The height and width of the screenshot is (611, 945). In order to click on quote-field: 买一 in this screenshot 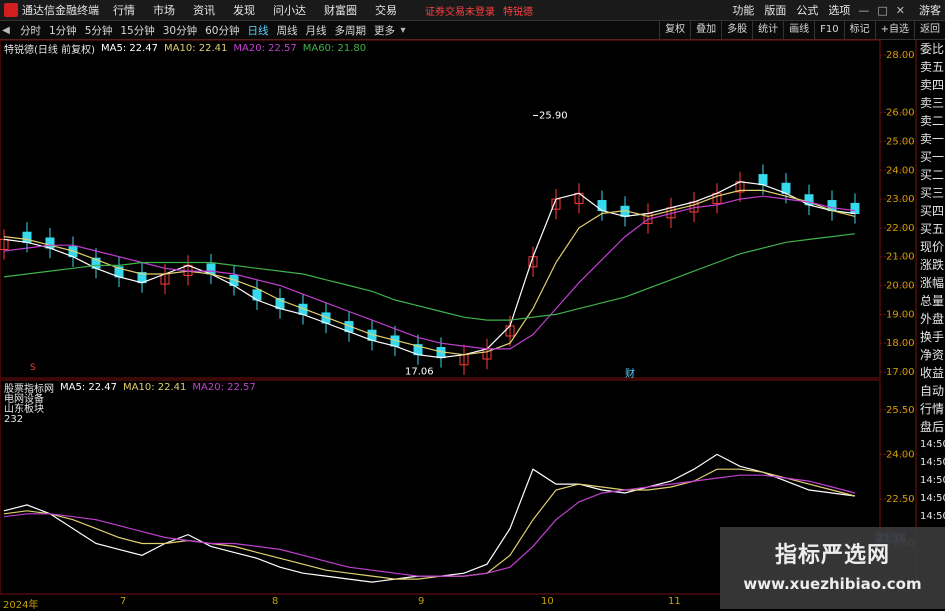, I will do `click(932, 157)`.